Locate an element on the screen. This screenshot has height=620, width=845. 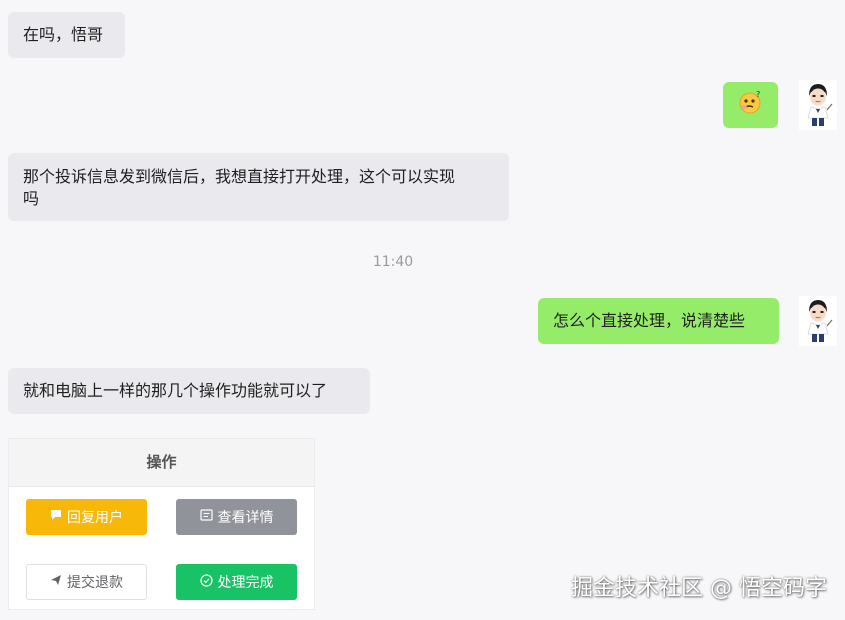
message-text-line-2: 吗 is located at coordinates (31, 198).